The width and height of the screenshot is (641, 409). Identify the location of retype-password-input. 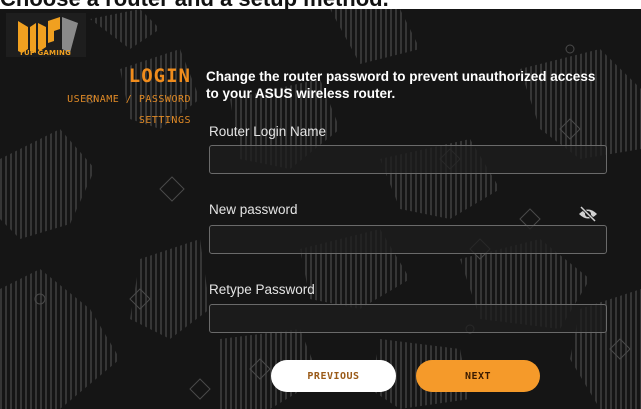
(408, 318).